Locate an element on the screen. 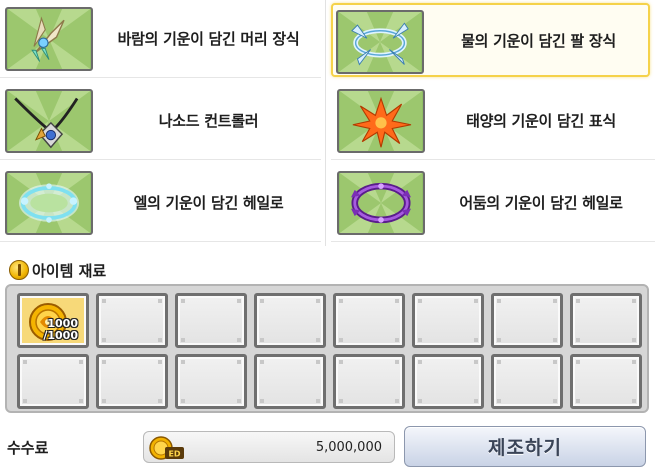 The width and height of the screenshot is (655, 472). item-name: 엘의 기운이 담긴 헤일로 is located at coordinates (208, 203).